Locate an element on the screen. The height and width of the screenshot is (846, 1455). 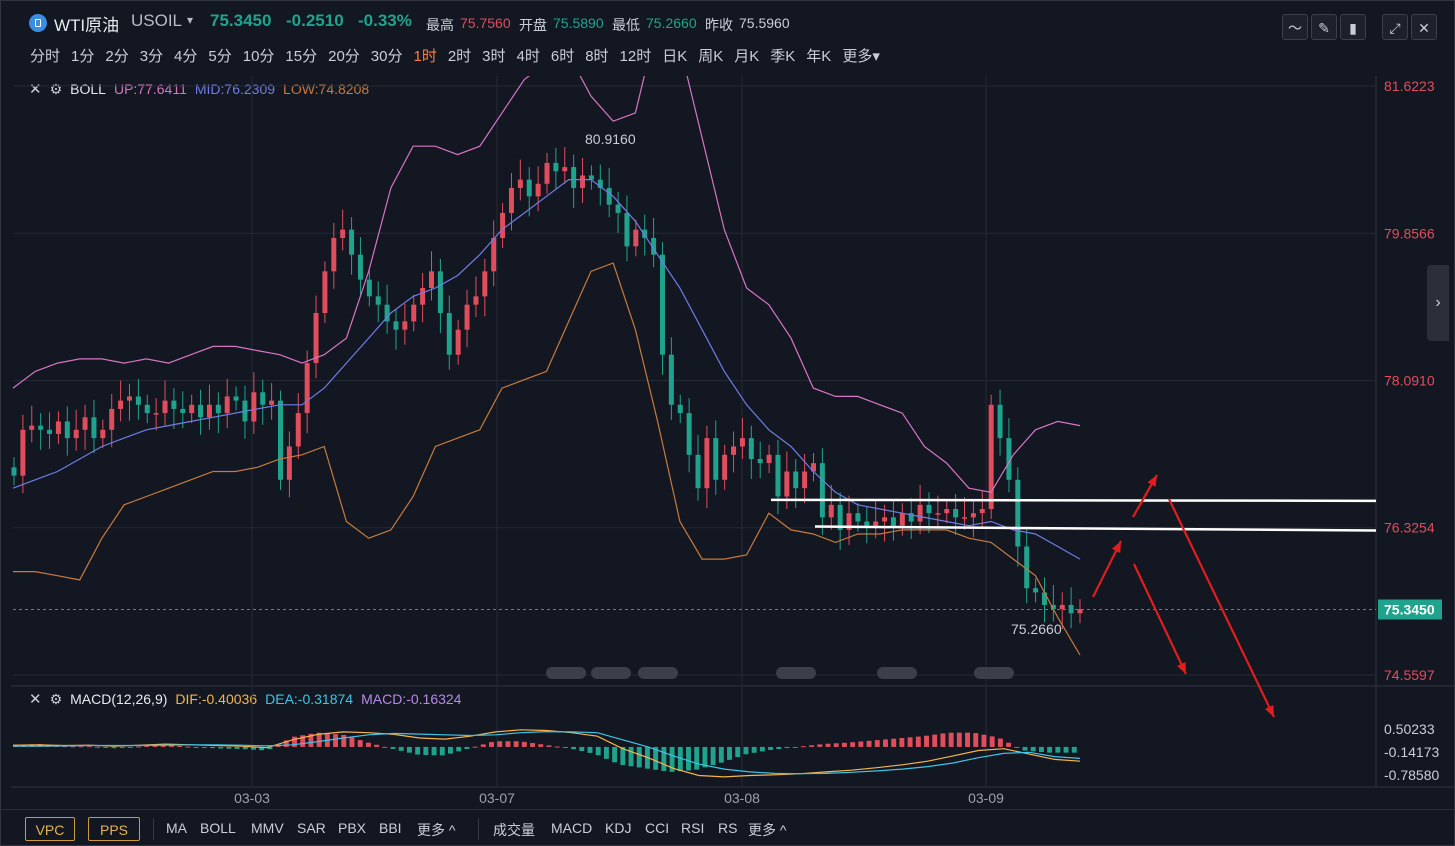
more-main-button: 更多 ^ is located at coordinates (436, 830).